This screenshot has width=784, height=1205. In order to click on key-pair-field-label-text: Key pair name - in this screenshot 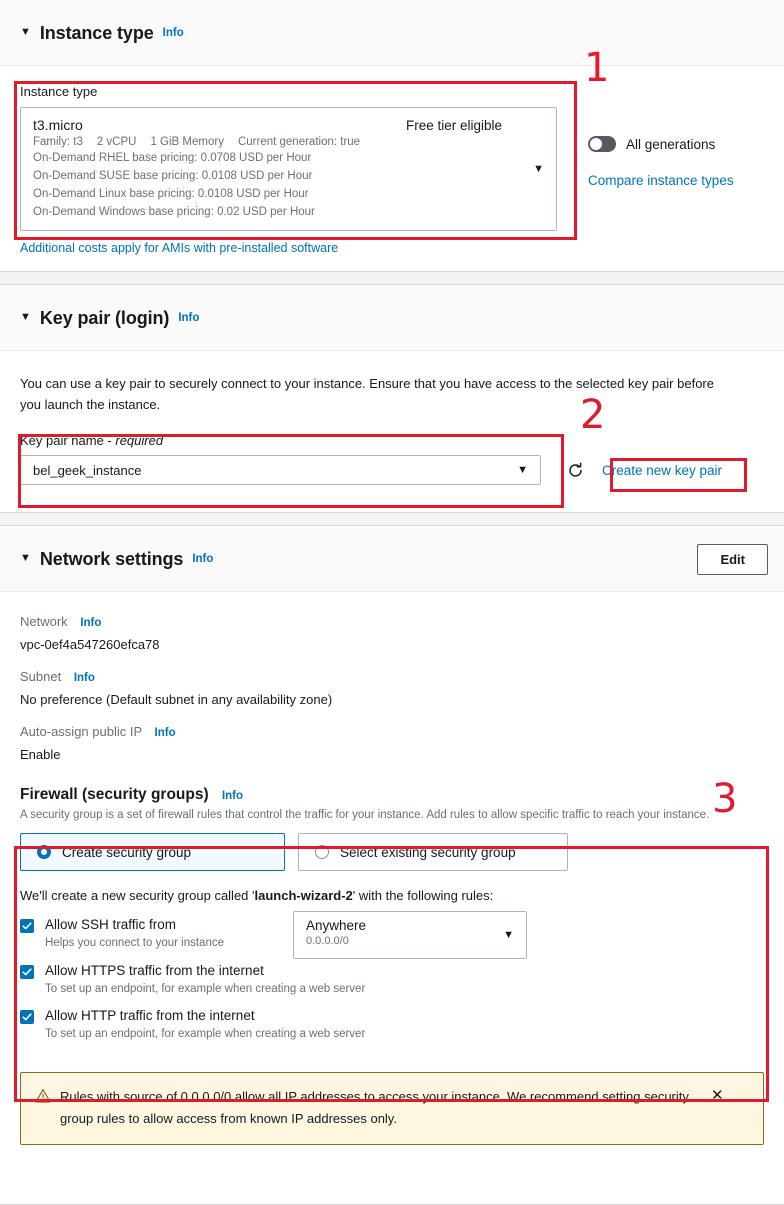, I will do `click(68, 440)`.